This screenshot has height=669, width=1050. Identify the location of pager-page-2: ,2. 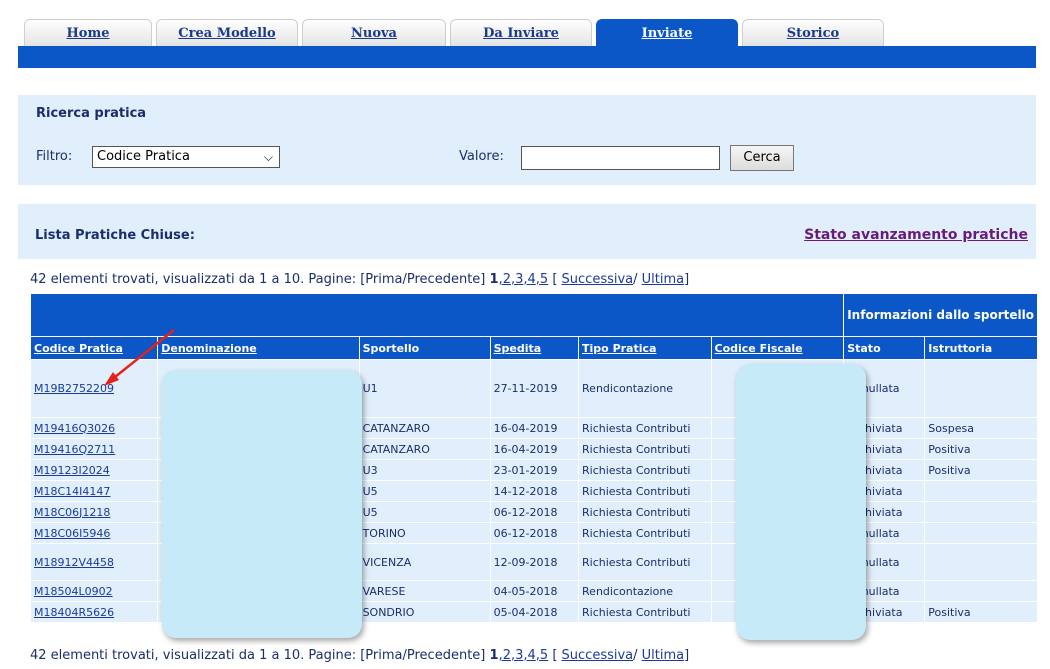
(505, 655).